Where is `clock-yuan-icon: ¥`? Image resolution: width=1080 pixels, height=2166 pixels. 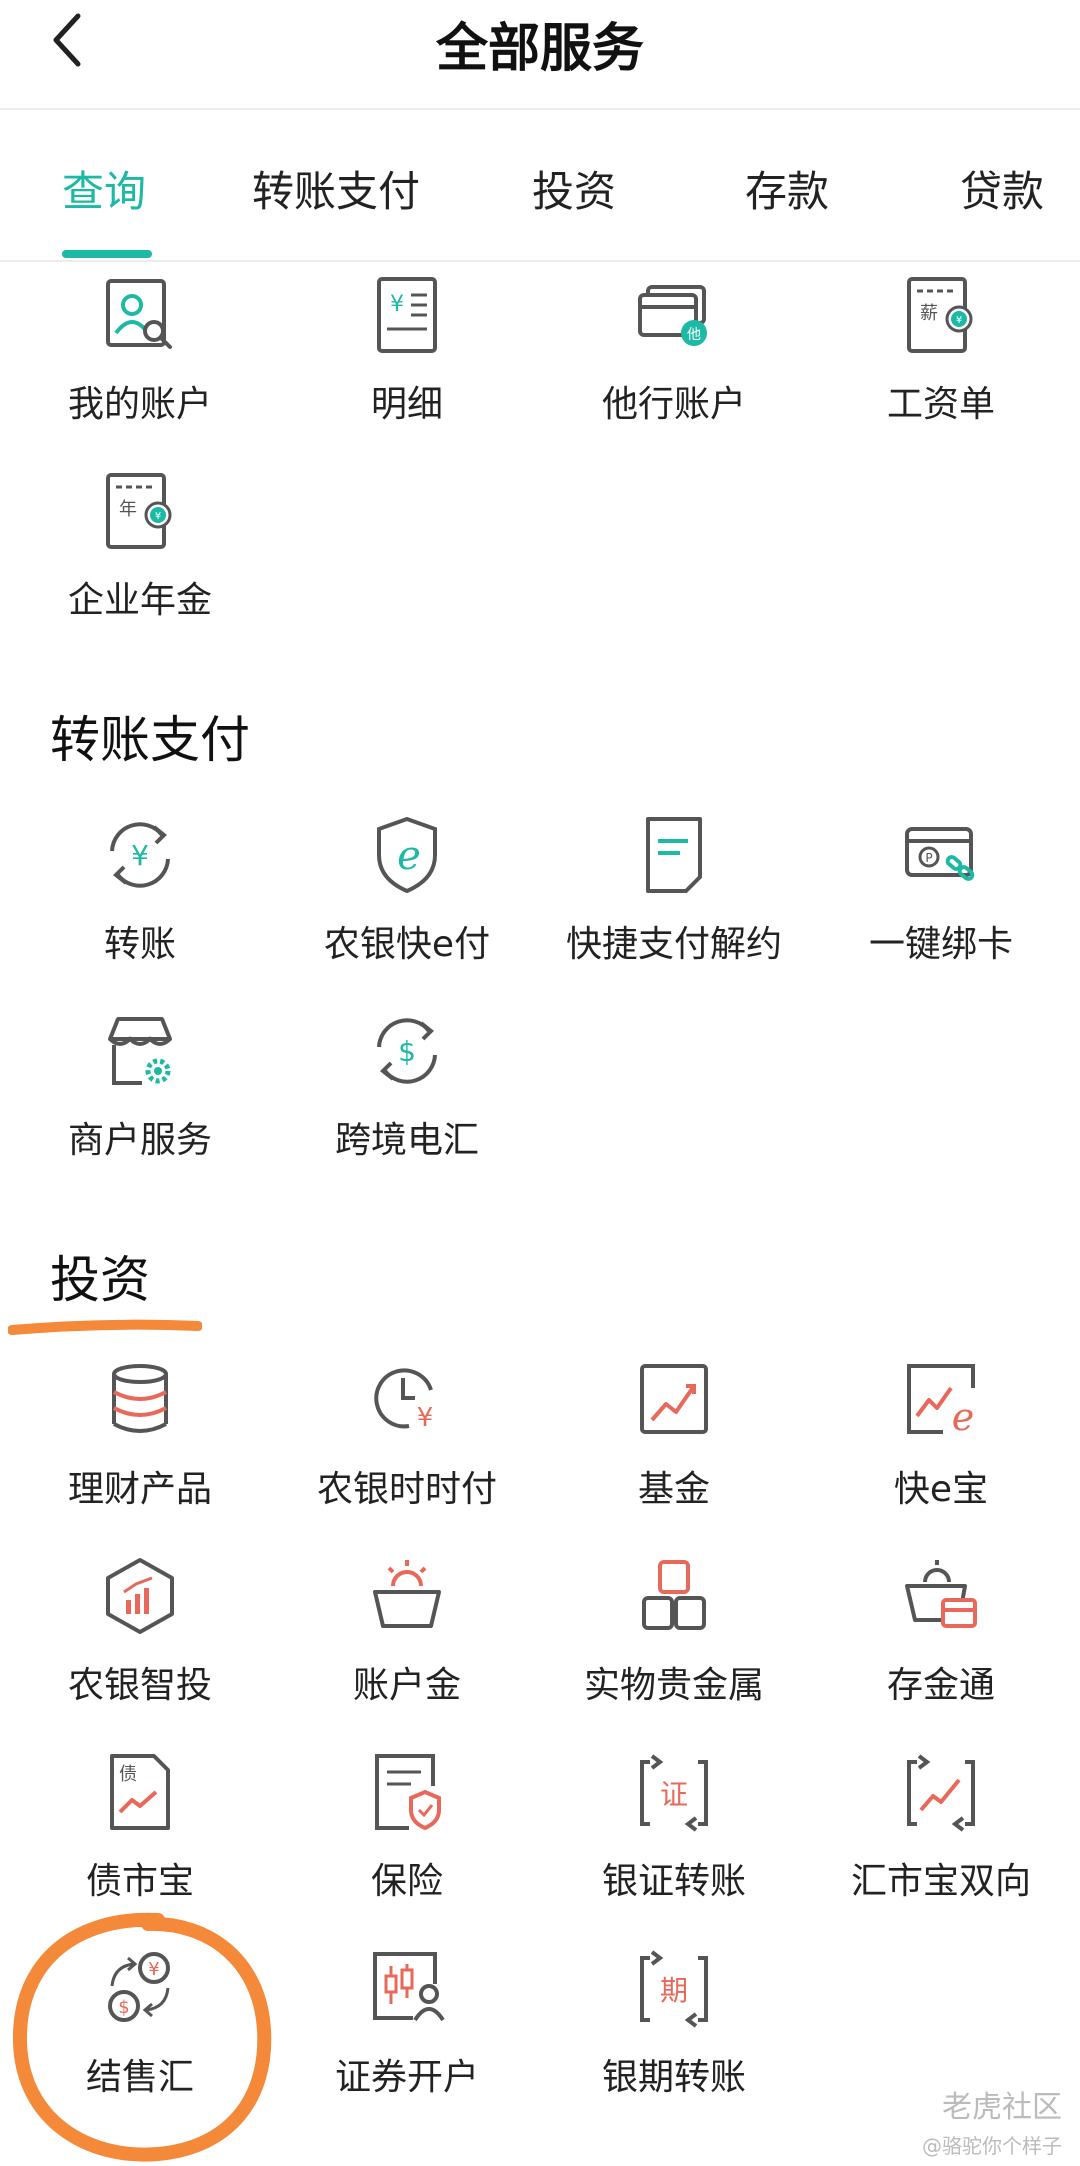 clock-yuan-icon: ¥ is located at coordinates (404, 1400).